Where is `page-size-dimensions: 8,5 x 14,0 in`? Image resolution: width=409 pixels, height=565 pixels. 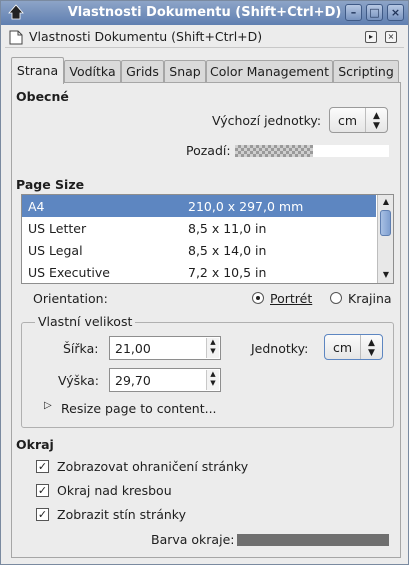 page-size-dimensions: 8,5 x 14,0 in is located at coordinates (227, 250).